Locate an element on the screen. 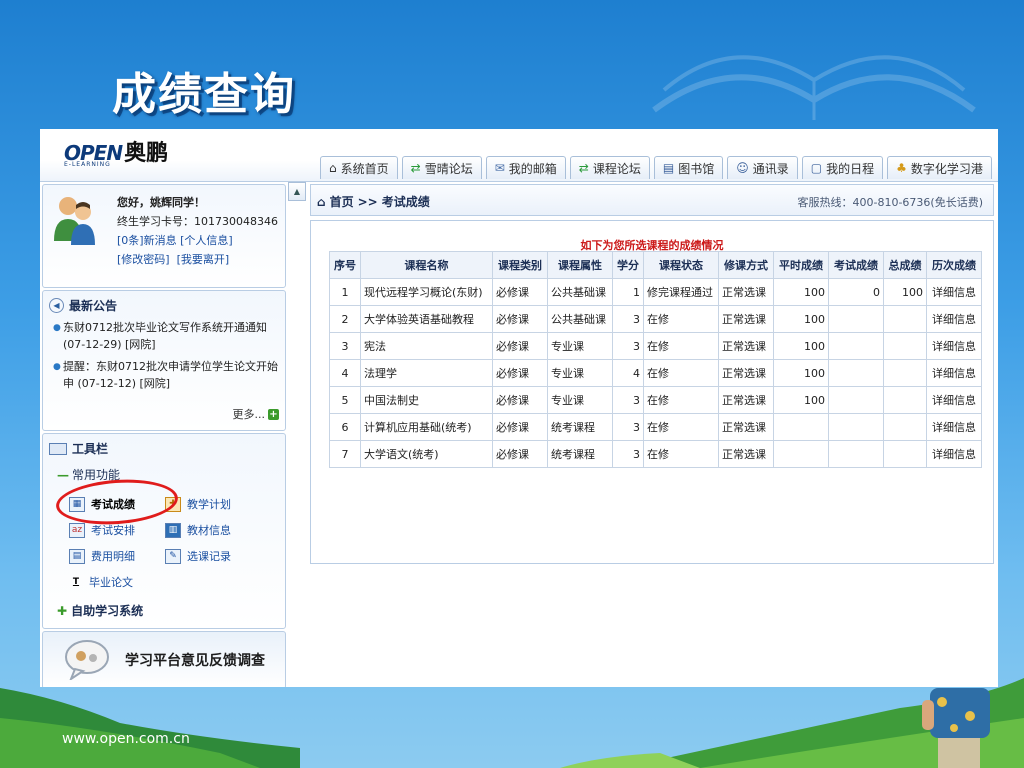 The image size is (1024, 768). breadcrumb-home: 首页 is located at coordinates (342, 201).